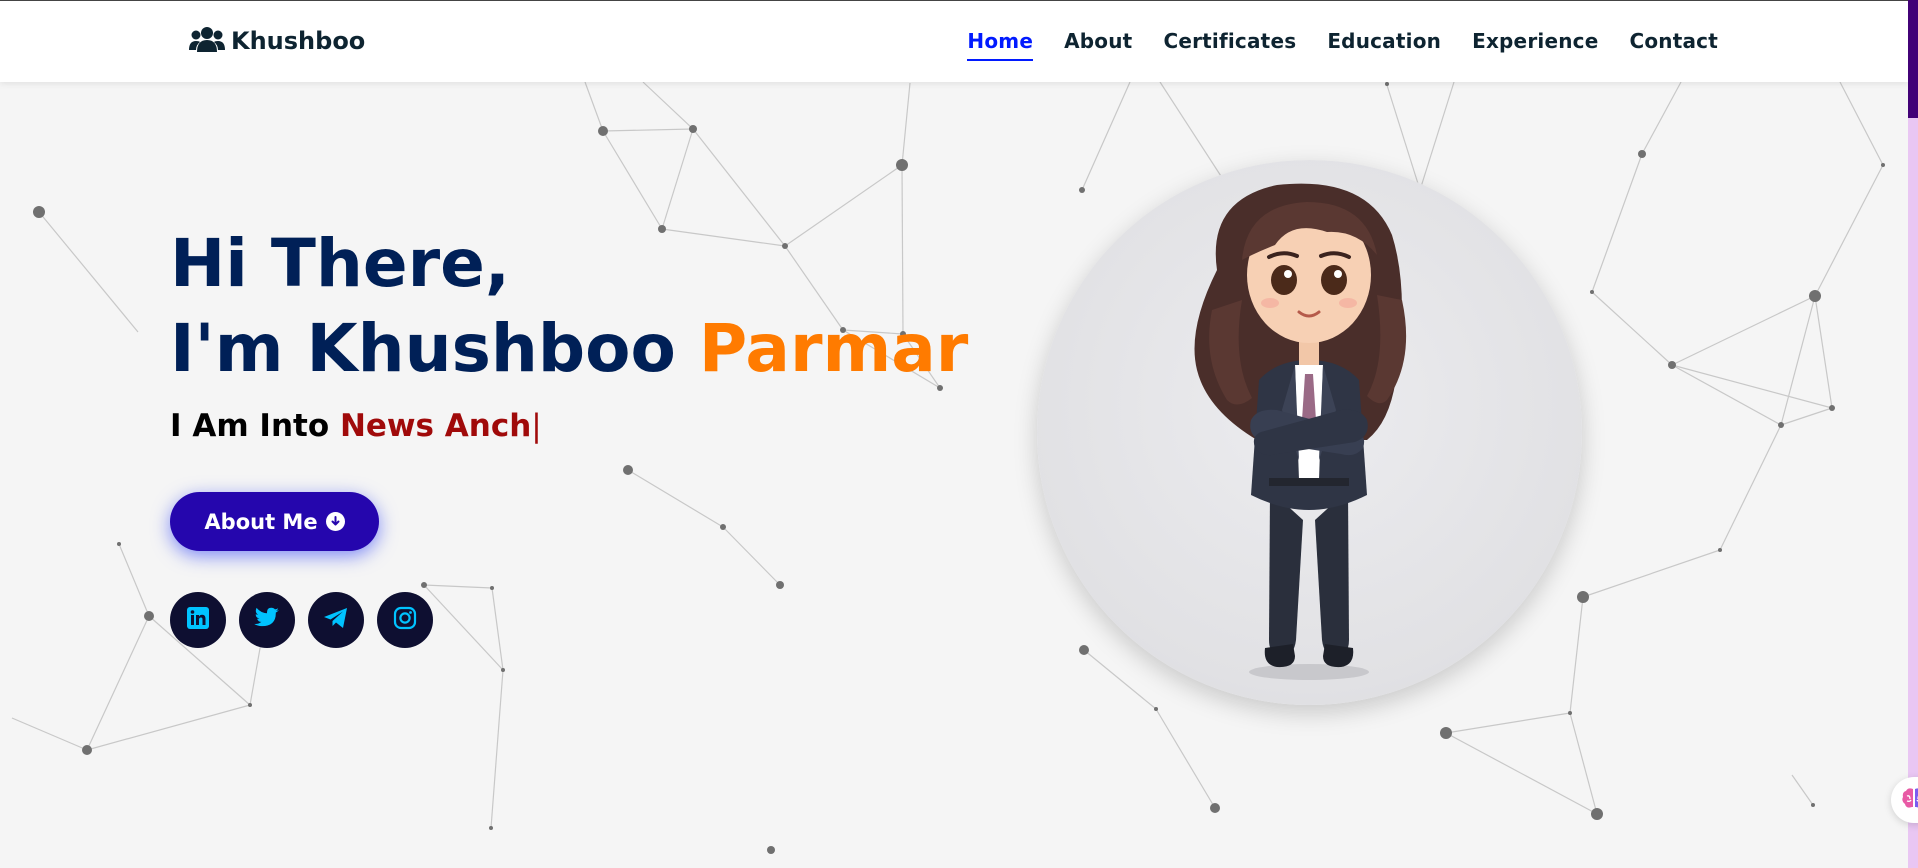 This screenshot has width=1918, height=868. What do you see at coordinates (833, 349) in the screenshot?
I see `hero-surname: Parmar` at bounding box center [833, 349].